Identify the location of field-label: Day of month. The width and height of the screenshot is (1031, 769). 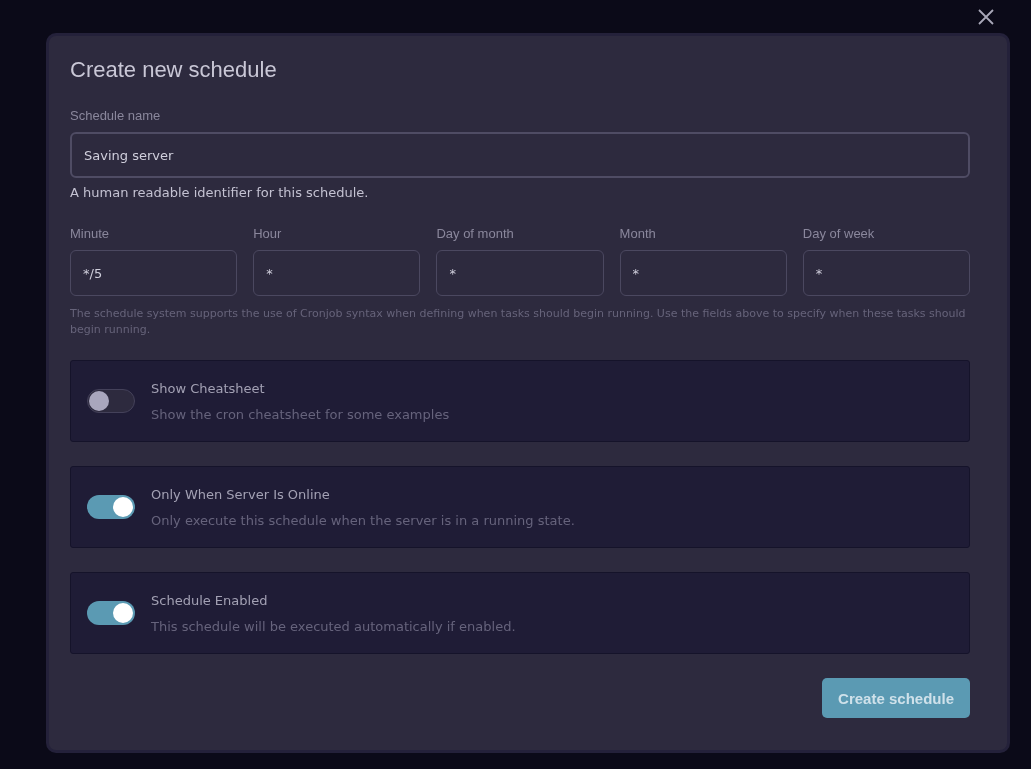
(475, 233).